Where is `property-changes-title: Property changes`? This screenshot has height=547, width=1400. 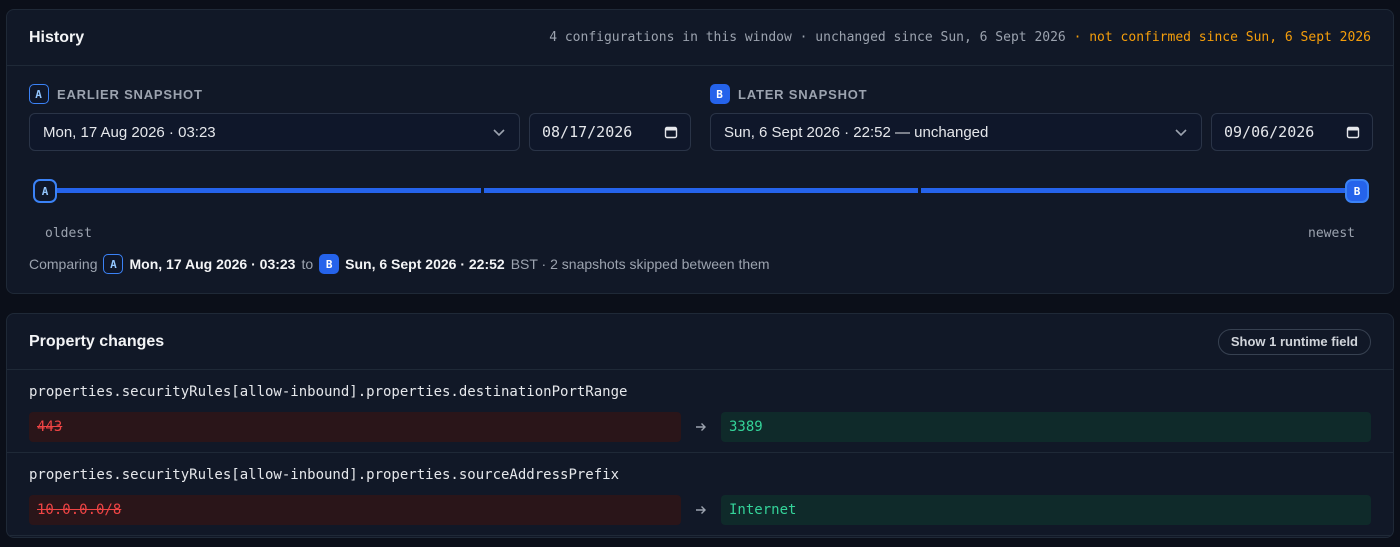
property-changes-title: Property changes is located at coordinates (97, 341).